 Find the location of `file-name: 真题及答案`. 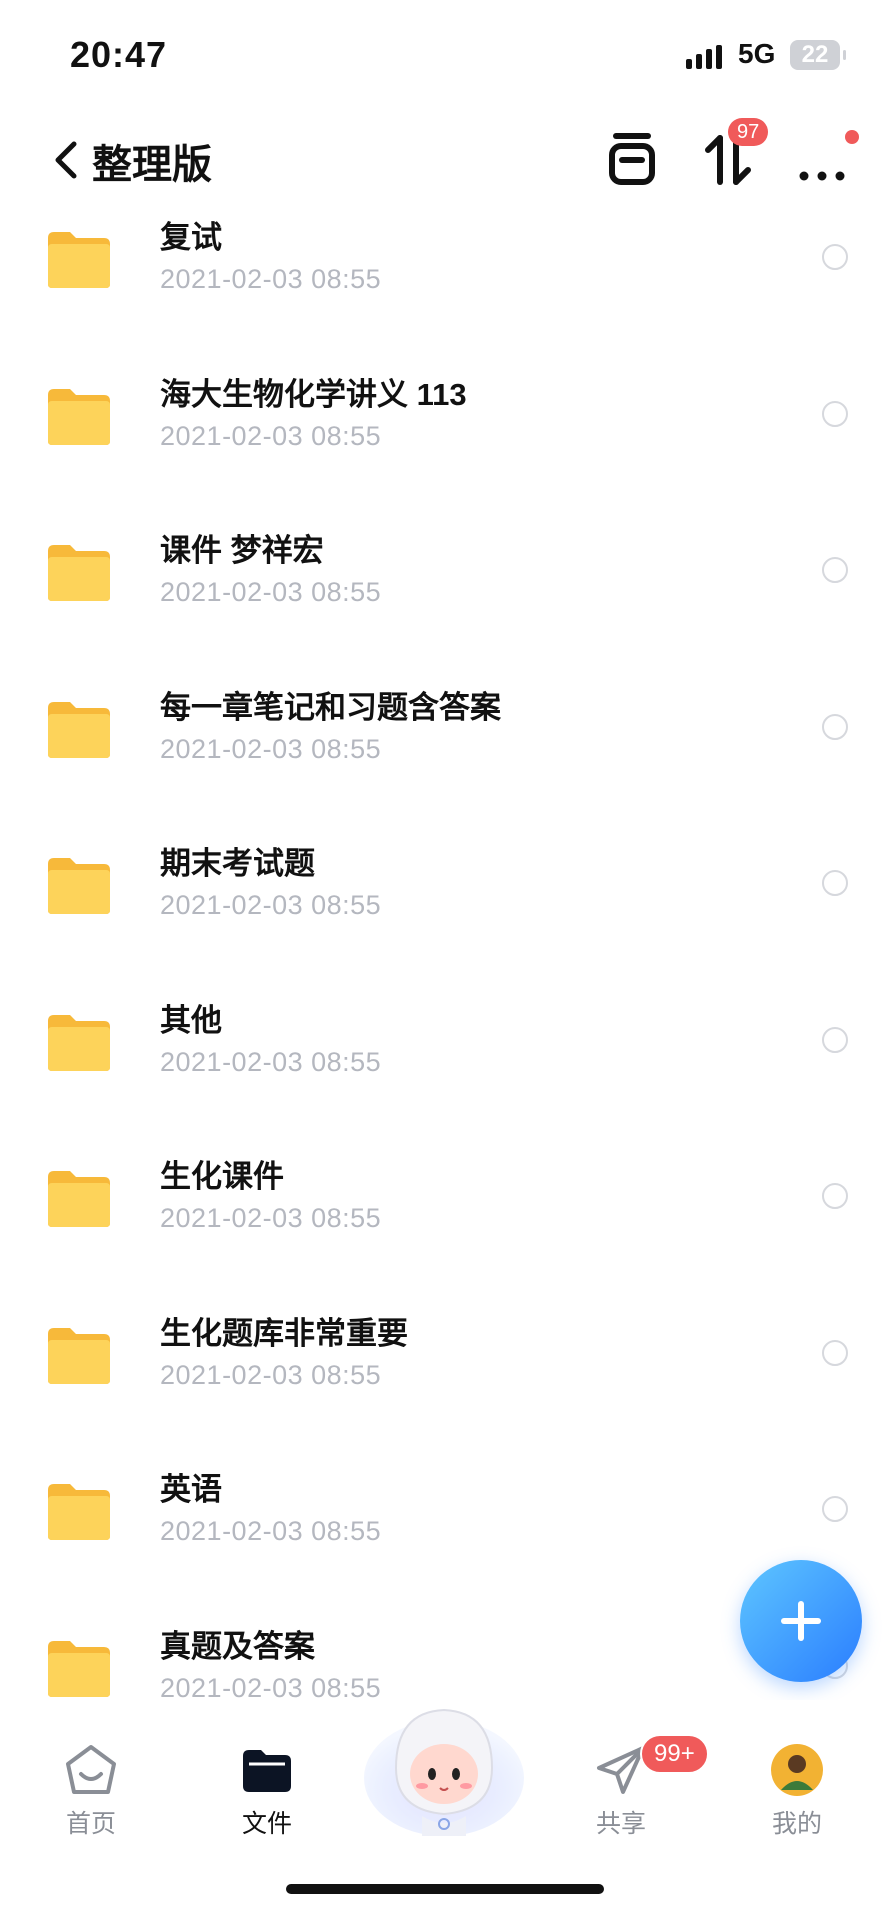

file-name: 真题及答案 is located at coordinates (237, 1646).